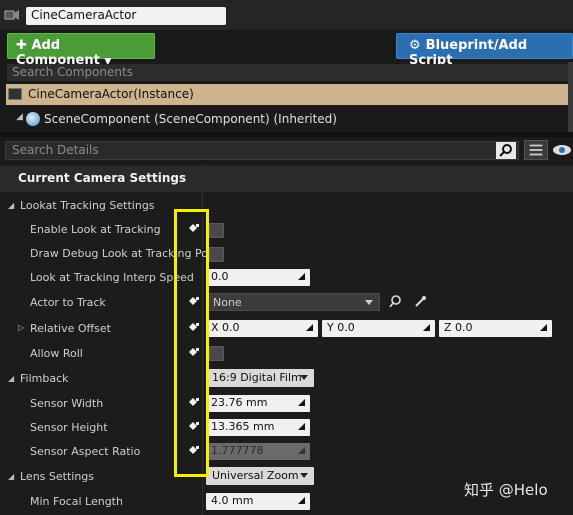  Describe the element at coordinates (56, 353) in the screenshot. I see `allow-roll-label: Allow Roll` at that location.